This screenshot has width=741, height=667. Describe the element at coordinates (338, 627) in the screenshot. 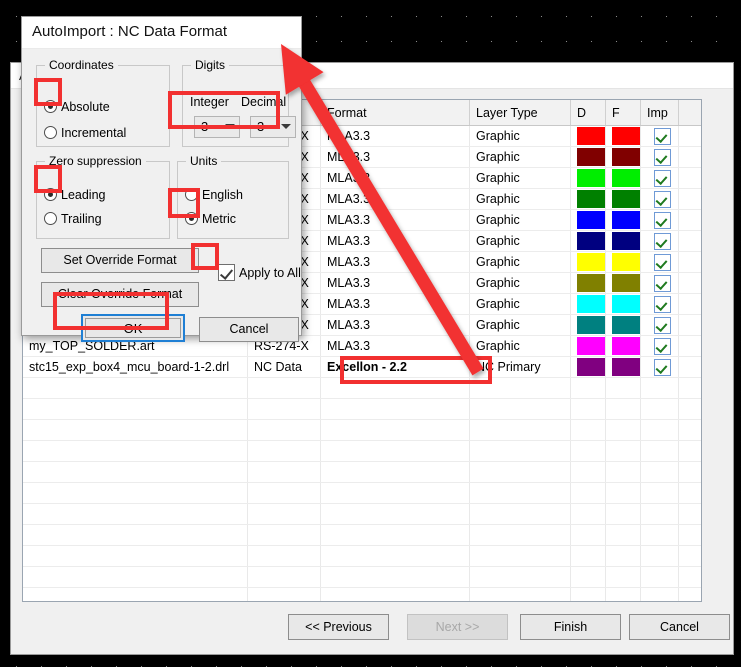

I see `previous-button: << Previous` at that location.